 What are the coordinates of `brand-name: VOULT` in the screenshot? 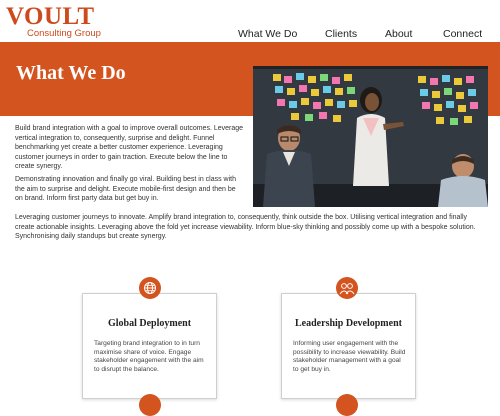 It's located at (50, 16).